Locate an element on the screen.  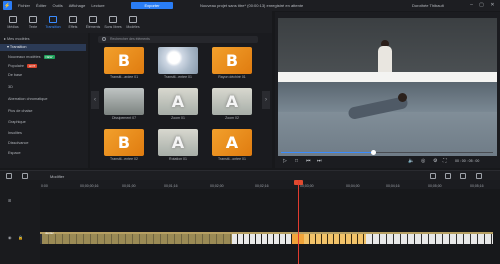
settings-icon is located at coordinates (479, 176).